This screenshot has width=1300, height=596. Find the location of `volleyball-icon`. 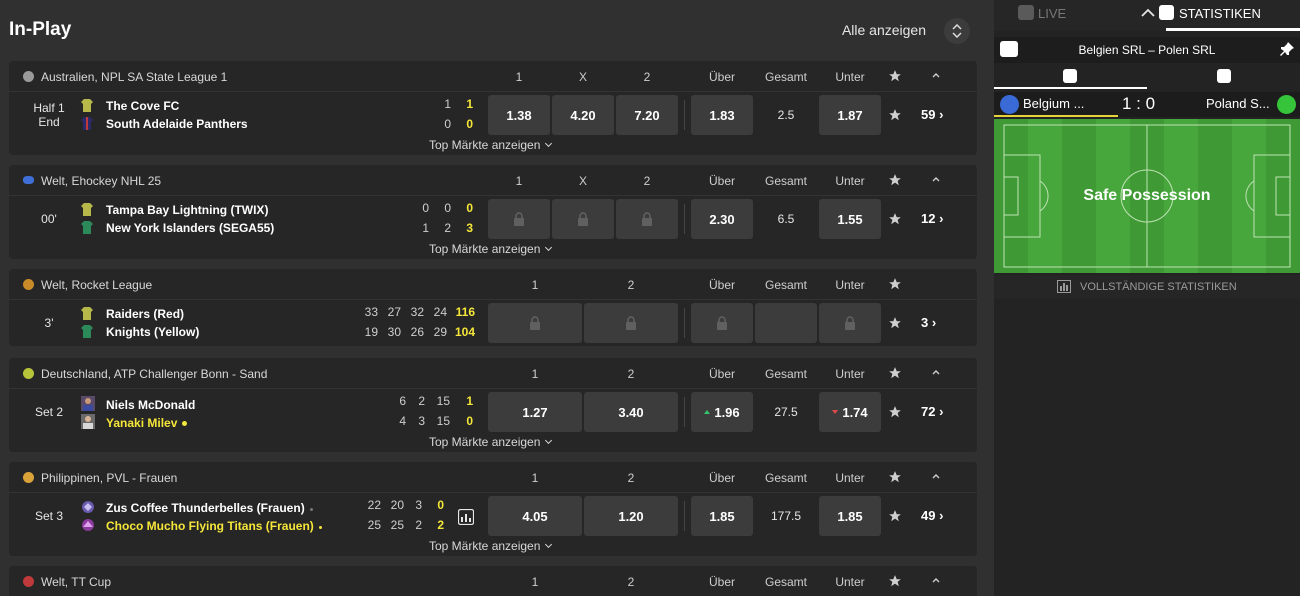

volleyball-icon is located at coordinates (28, 477).